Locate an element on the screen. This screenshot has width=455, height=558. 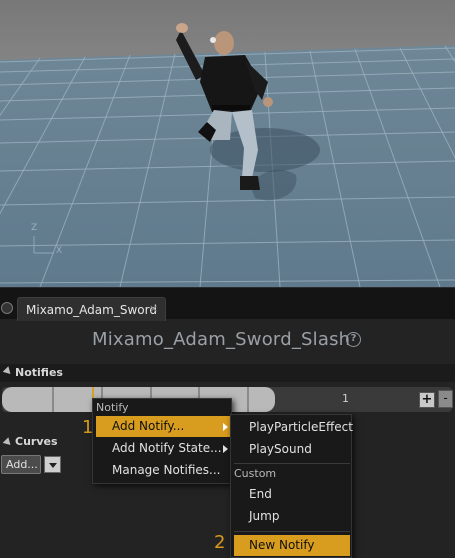
menu-item-label: PlaySound is located at coordinates (280, 449).